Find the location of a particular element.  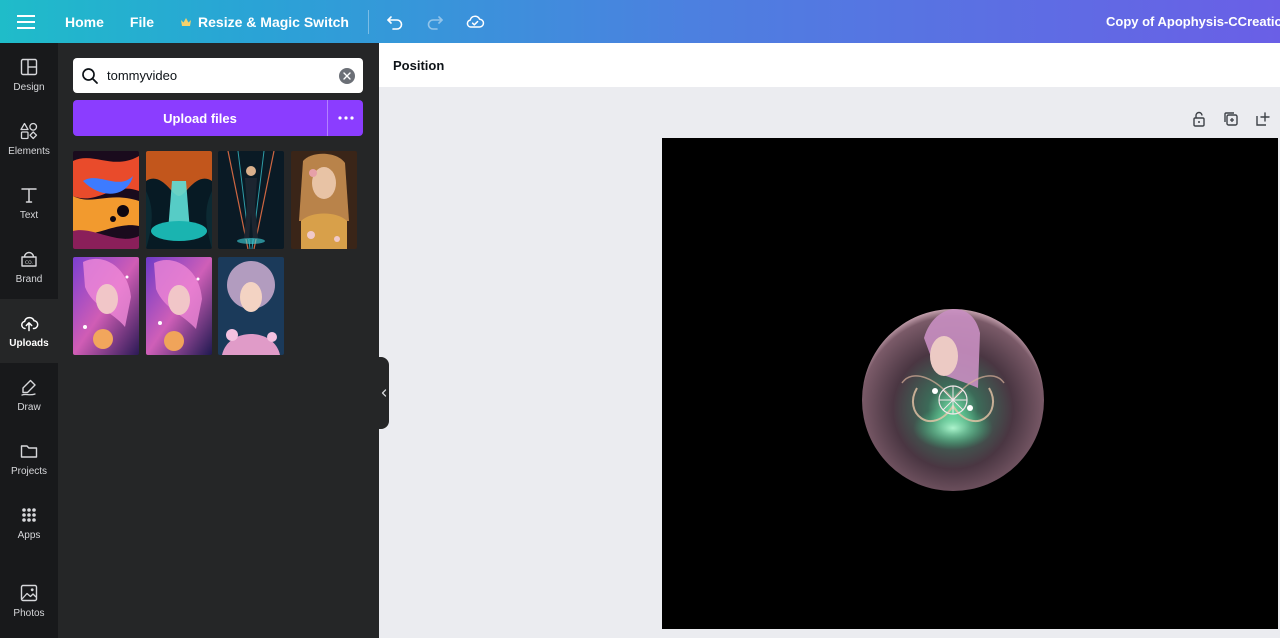

upload-files-button-group: Upload files is located at coordinates (218, 118).